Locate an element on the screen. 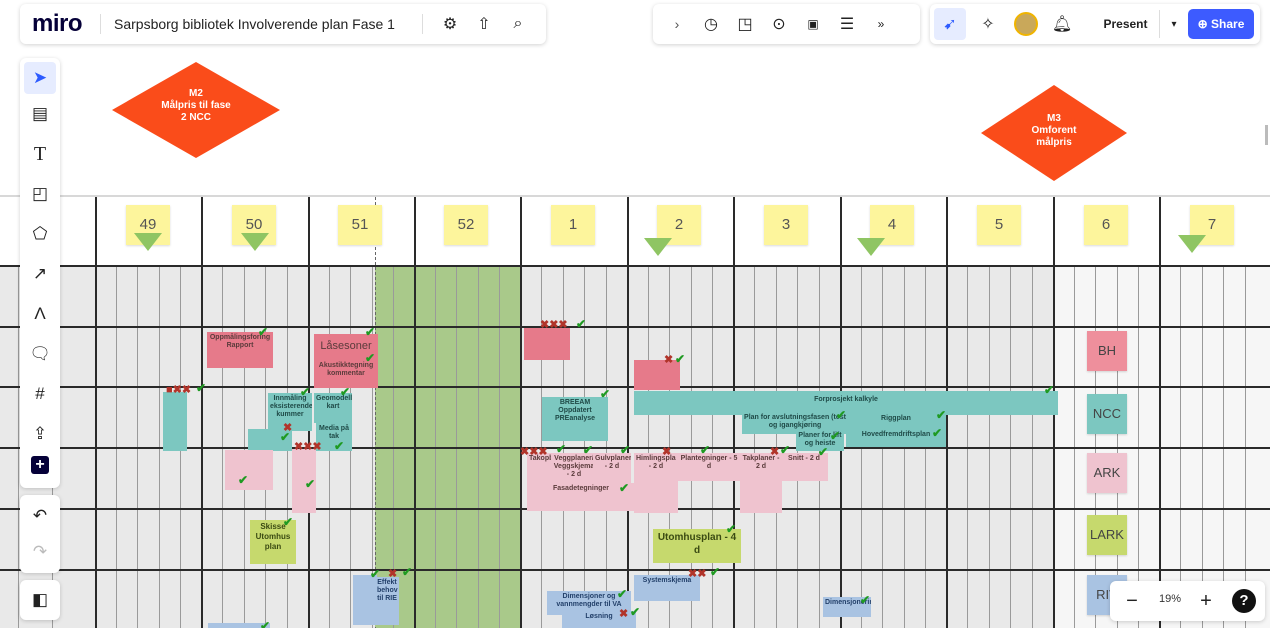 This screenshot has height=628, width=1270. sticky-note: Effekt behov til RIE is located at coordinates (387, 601).